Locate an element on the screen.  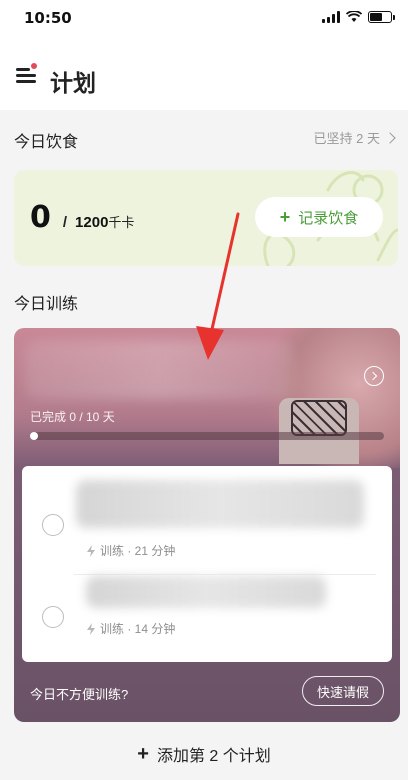
not-convenient-text: 今日不方便训练? is located at coordinates (79, 694).